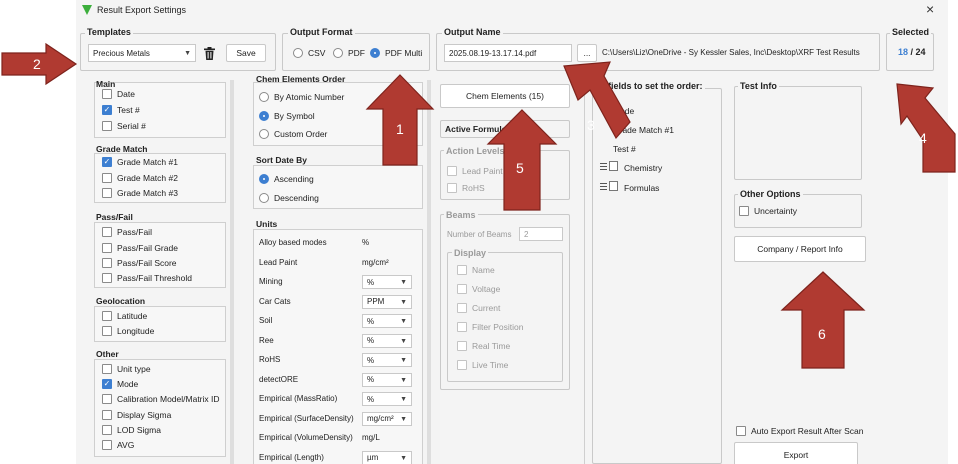 The image size is (958, 464). Describe the element at coordinates (161, 399) in the screenshot. I see `checkbox-calibration-model: Calibration Model/Matrix ID` at that location.